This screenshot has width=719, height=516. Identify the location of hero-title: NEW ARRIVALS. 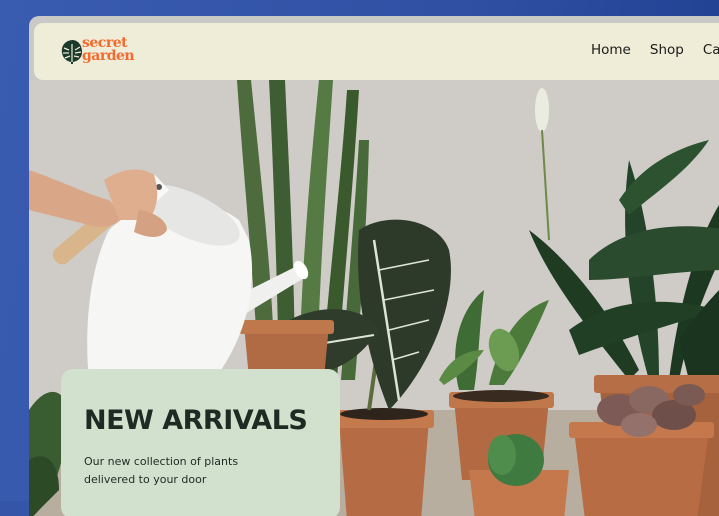
(196, 420).